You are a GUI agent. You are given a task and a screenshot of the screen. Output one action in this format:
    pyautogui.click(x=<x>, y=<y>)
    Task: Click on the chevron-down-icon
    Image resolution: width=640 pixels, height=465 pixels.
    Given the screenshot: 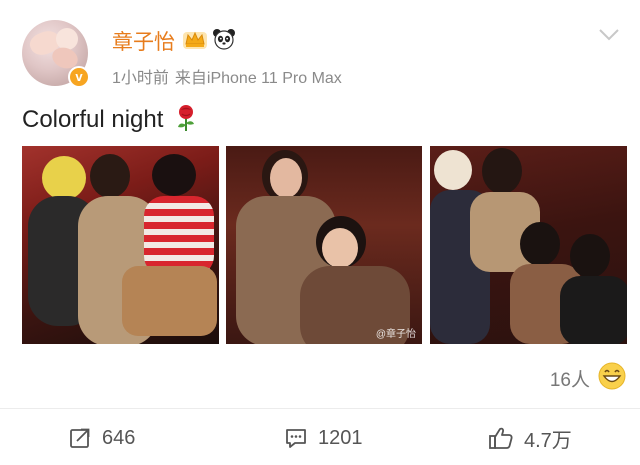 What is the action you would take?
    pyautogui.click(x=609, y=35)
    